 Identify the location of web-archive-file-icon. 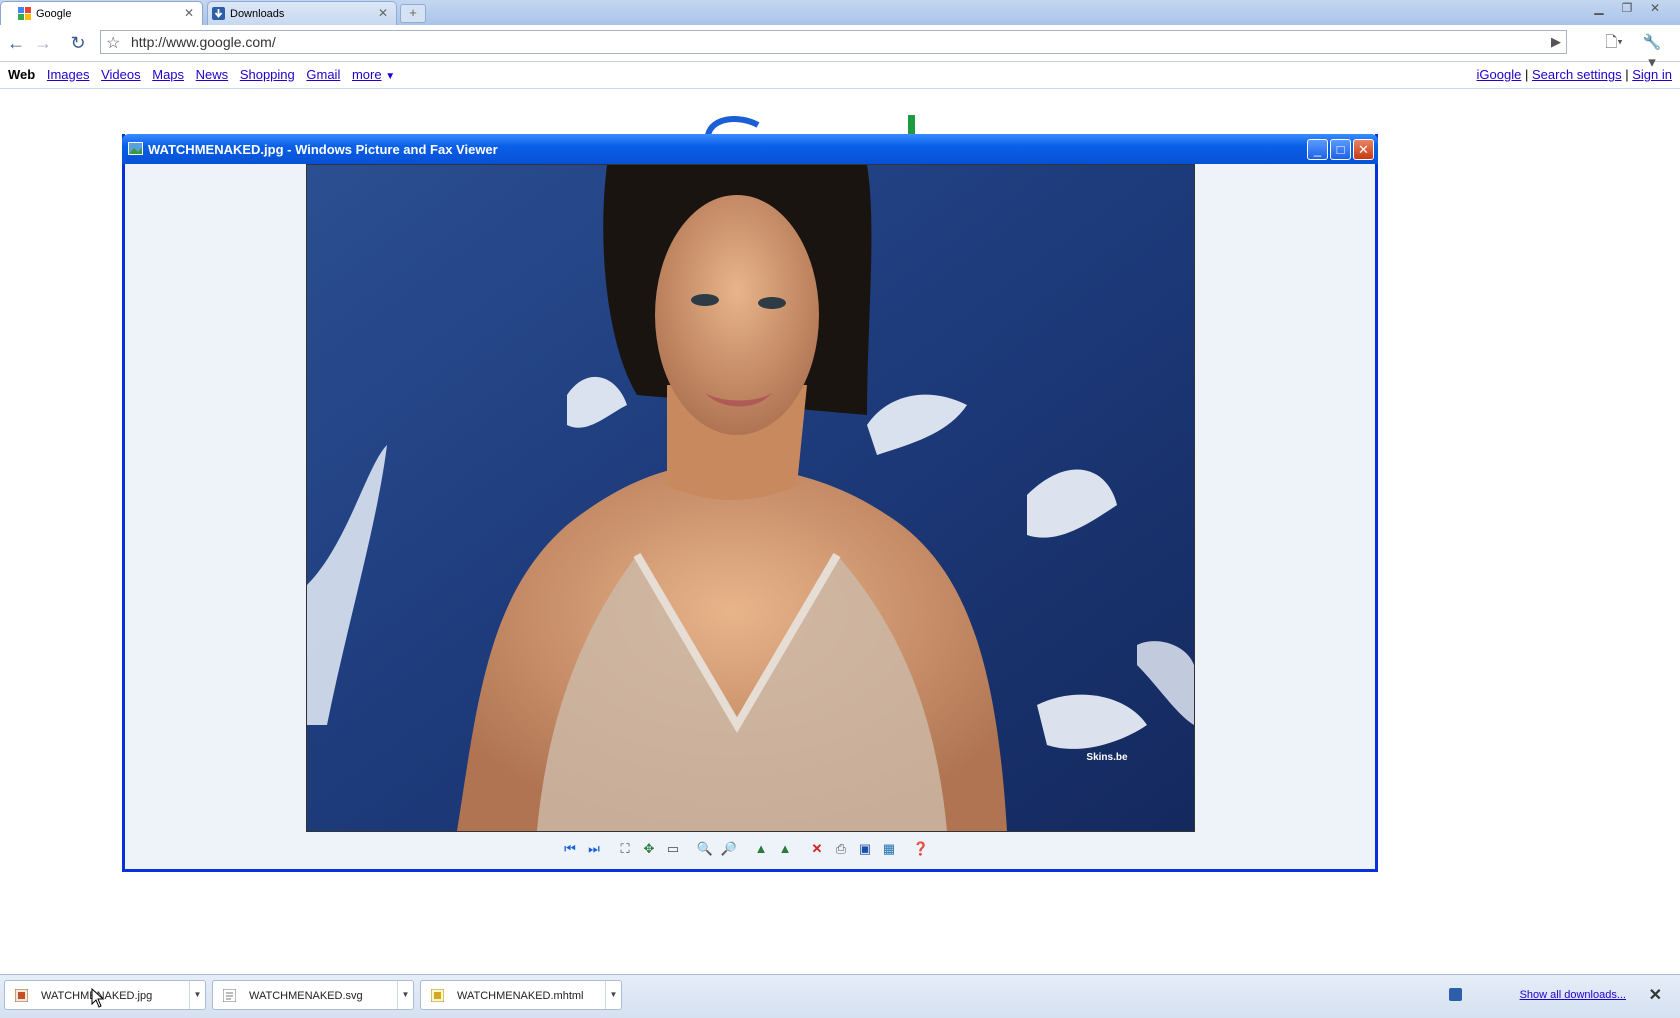
(437, 995).